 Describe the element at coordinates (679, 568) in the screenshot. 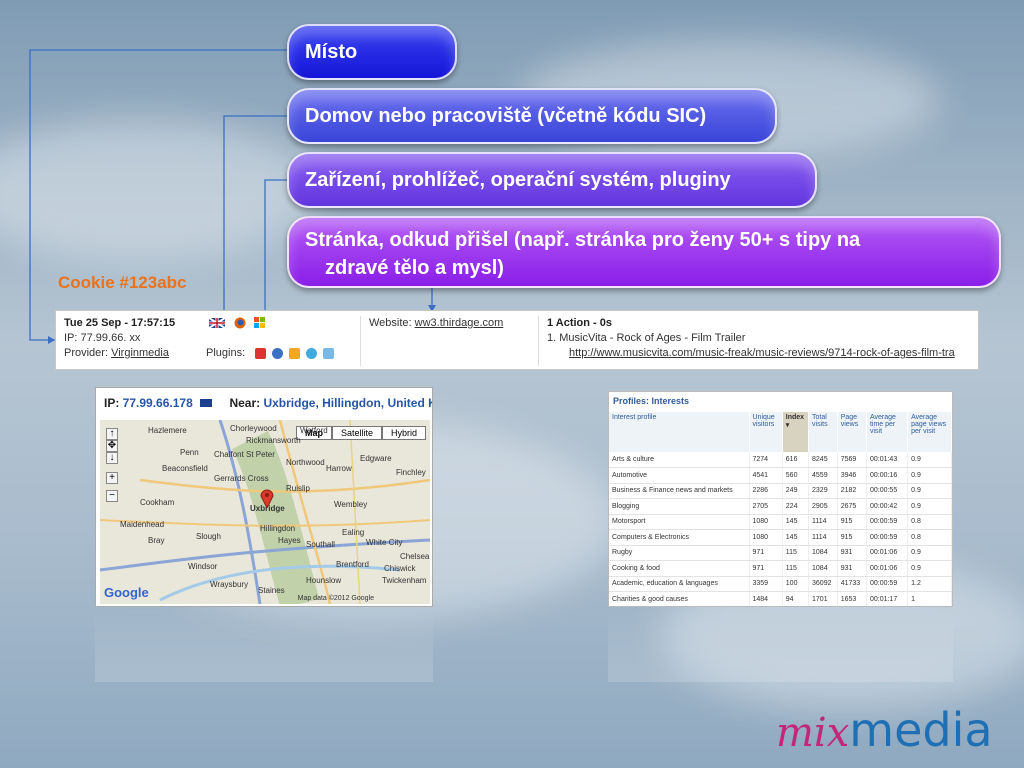

I see `table-cell: Cooking & food` at that location.